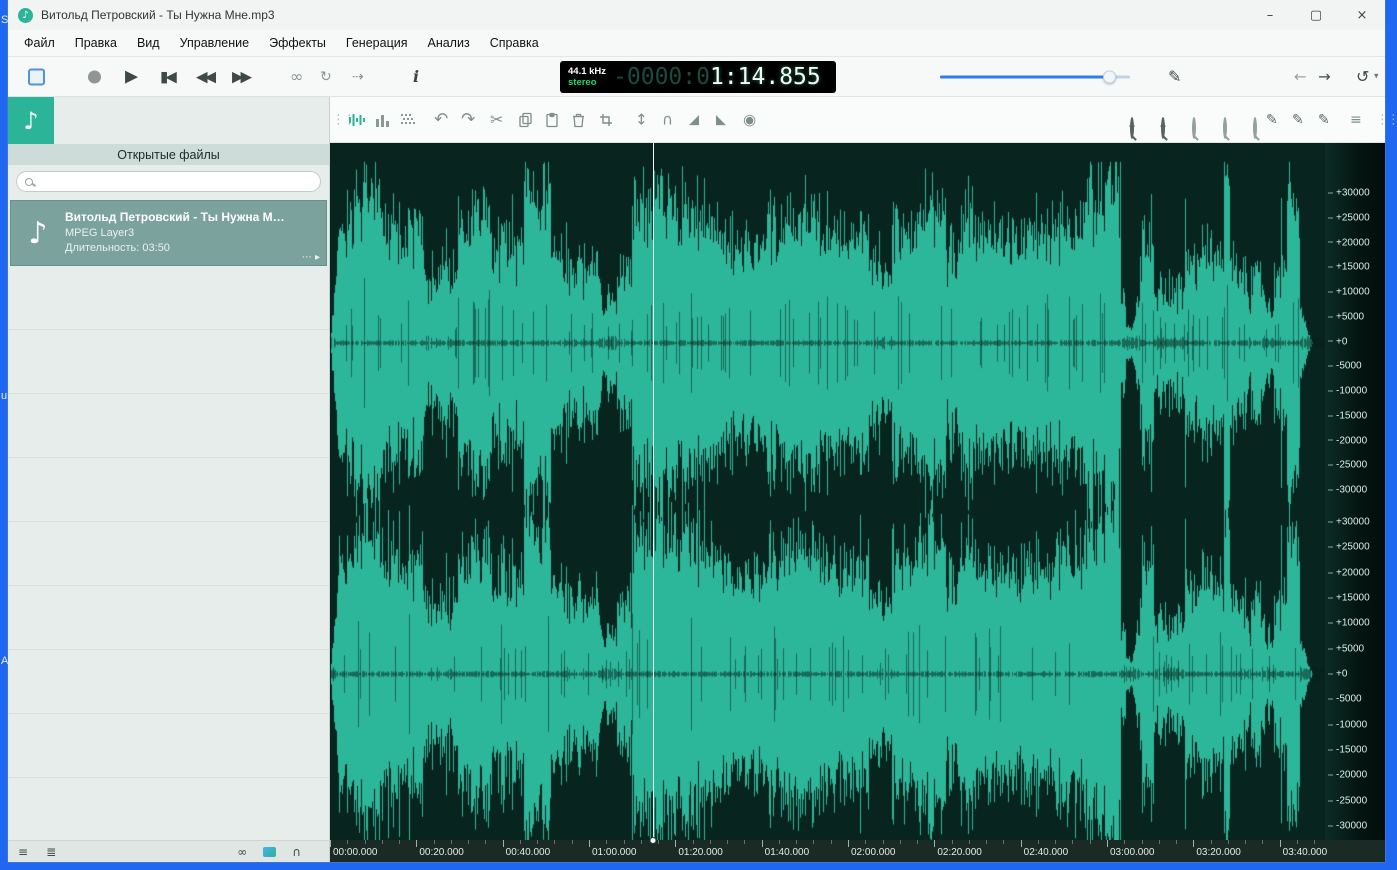  What do you see at coordinates (873, 852) in the screenshot?
I see `ruler-label: 02:00.000` at bounding box center [873, 852].